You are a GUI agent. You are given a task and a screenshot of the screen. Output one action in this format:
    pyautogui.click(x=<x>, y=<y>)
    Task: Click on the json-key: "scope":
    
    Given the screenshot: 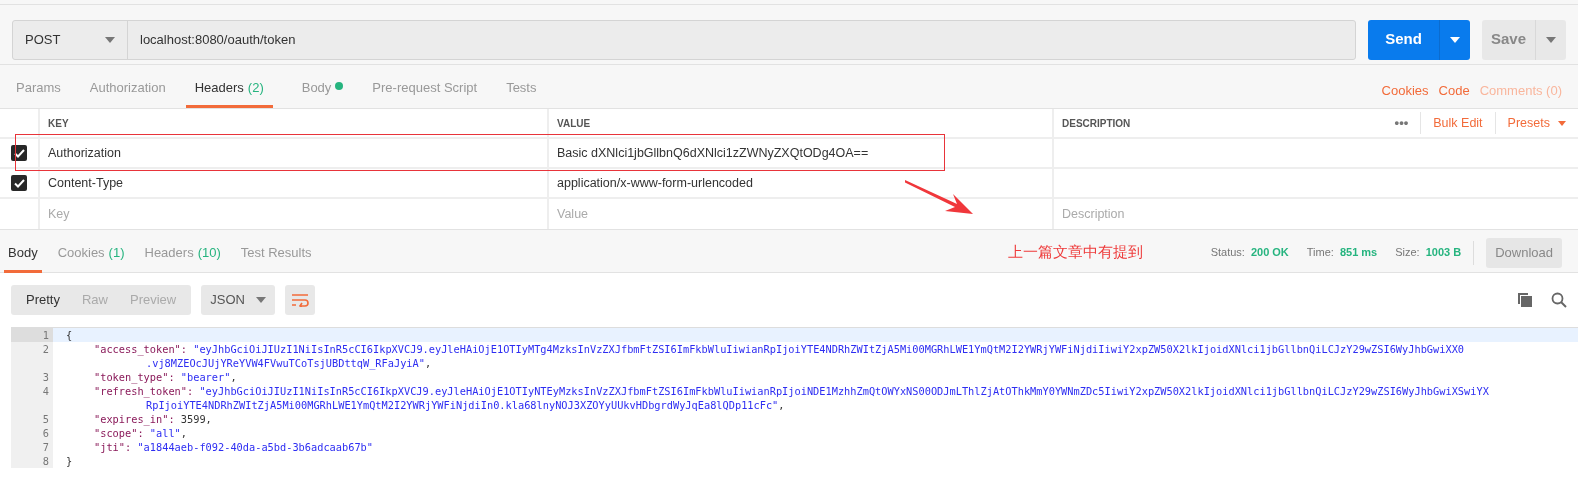 What is the action you would take?
    pyautogui.click(x=122, y=433)
    